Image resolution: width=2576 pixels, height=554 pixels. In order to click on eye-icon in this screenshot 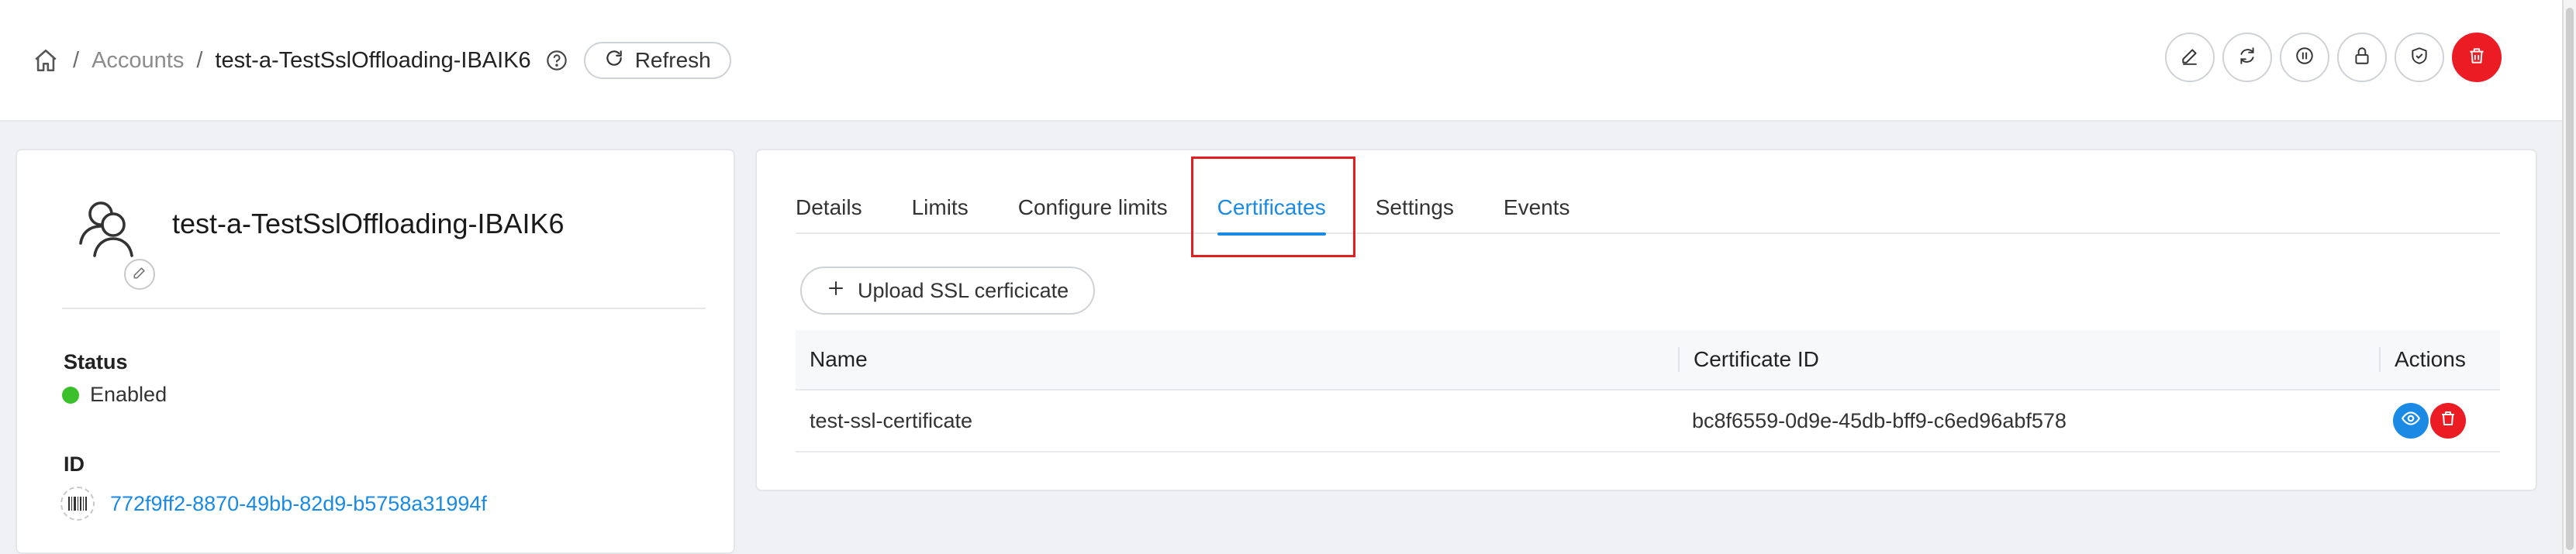, I will do `click(2411, 421)`.